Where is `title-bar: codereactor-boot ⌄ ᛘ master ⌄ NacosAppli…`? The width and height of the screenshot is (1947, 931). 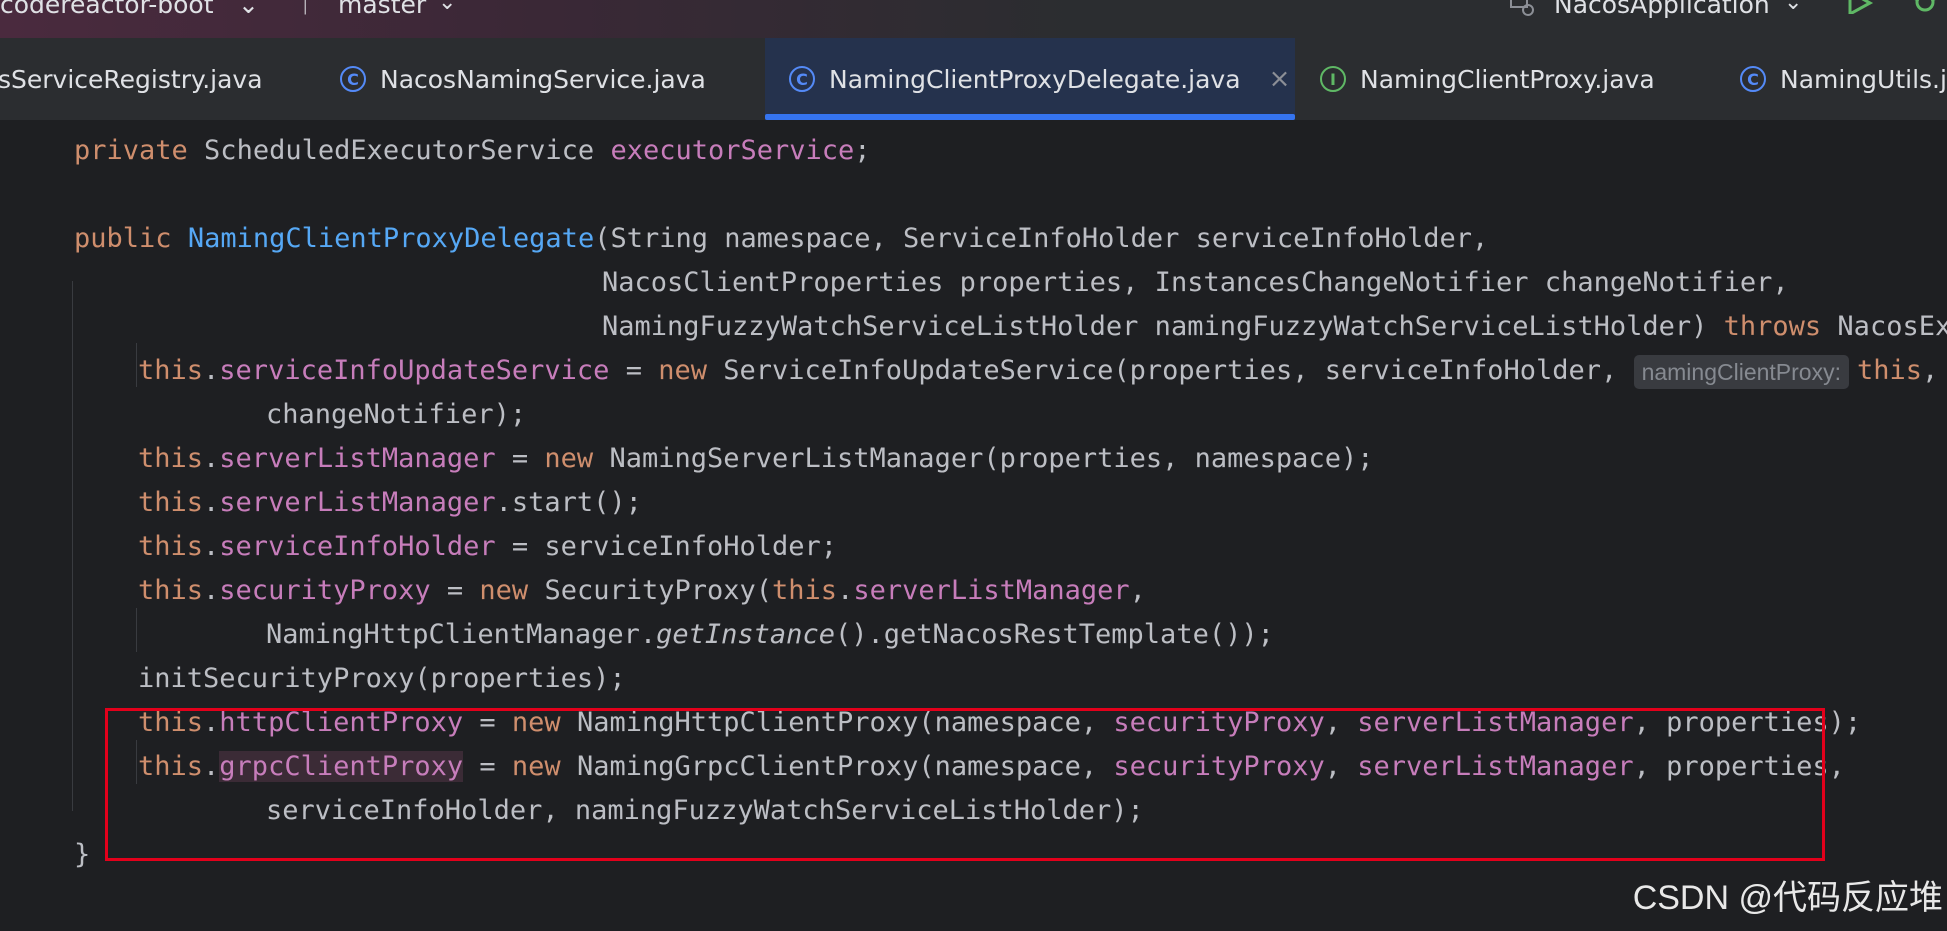 title-bar: codereactor-boot ⌄ ᛘ master ⌄ NacosAppli… is located at coordinates (973, 19).